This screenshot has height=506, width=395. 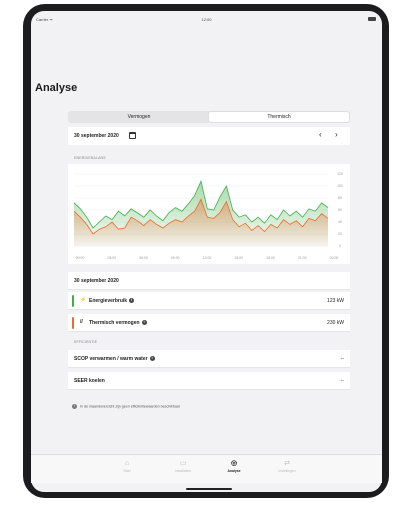 I want to click on clock: 12:00, so click(x=206, y=19).